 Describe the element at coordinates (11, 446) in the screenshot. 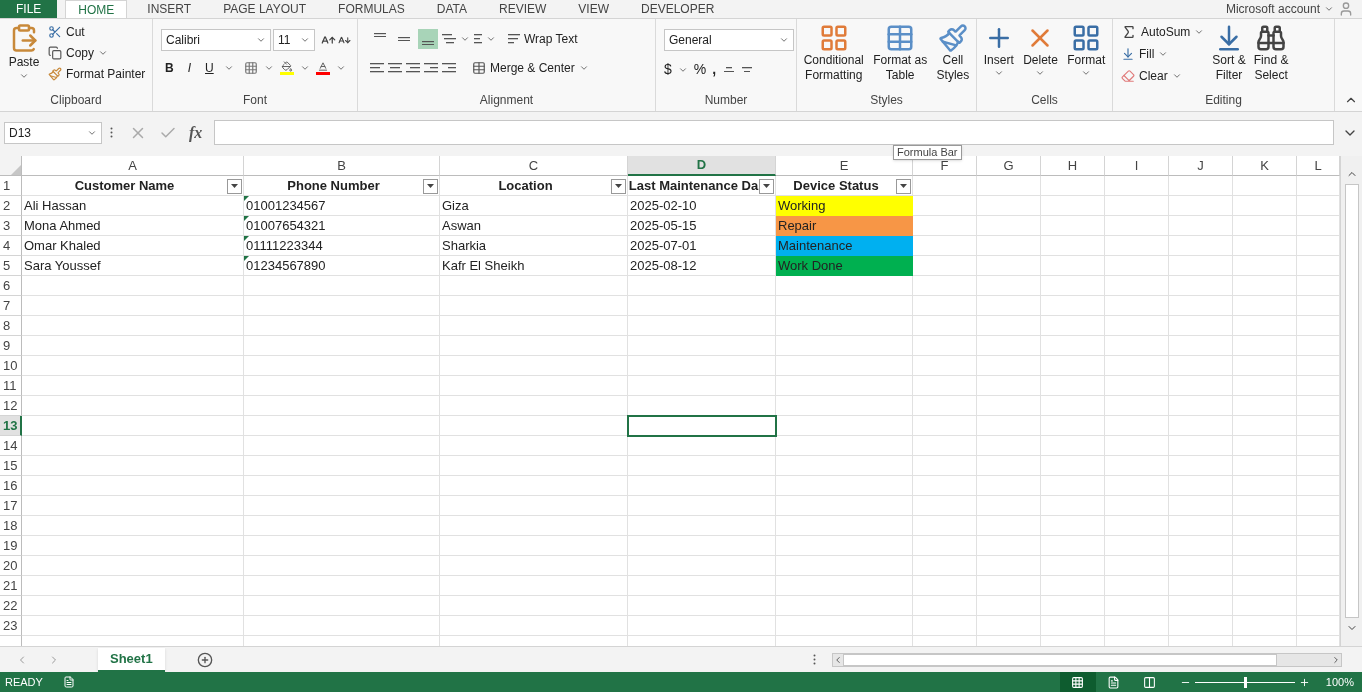

I see `row-header: 14` at that location.